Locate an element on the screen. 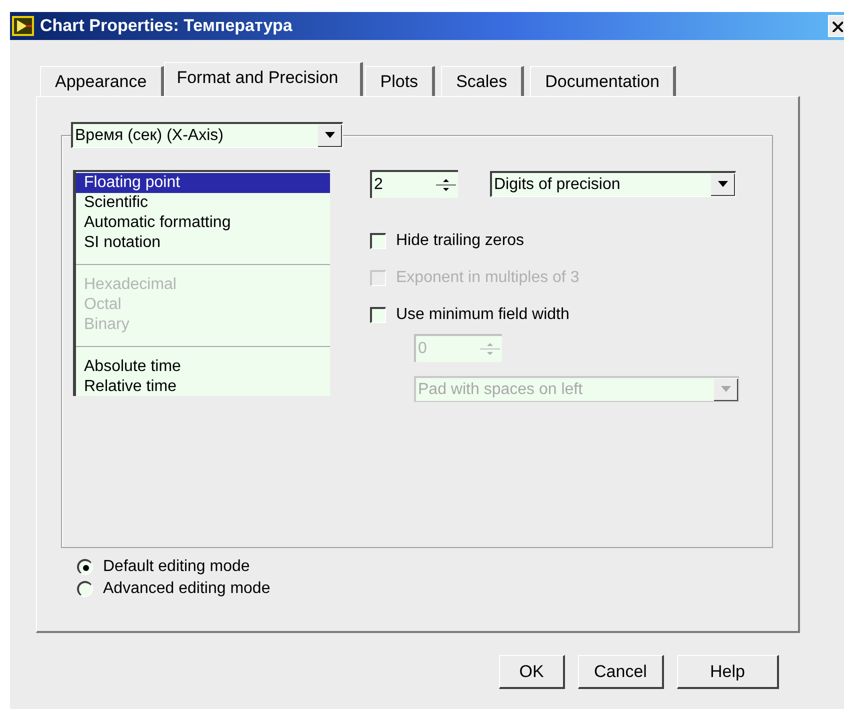 The height and width of the screenshot is (709, 844). option-checkbox: Hide trailing zeros is located at coordinates (554, 241).